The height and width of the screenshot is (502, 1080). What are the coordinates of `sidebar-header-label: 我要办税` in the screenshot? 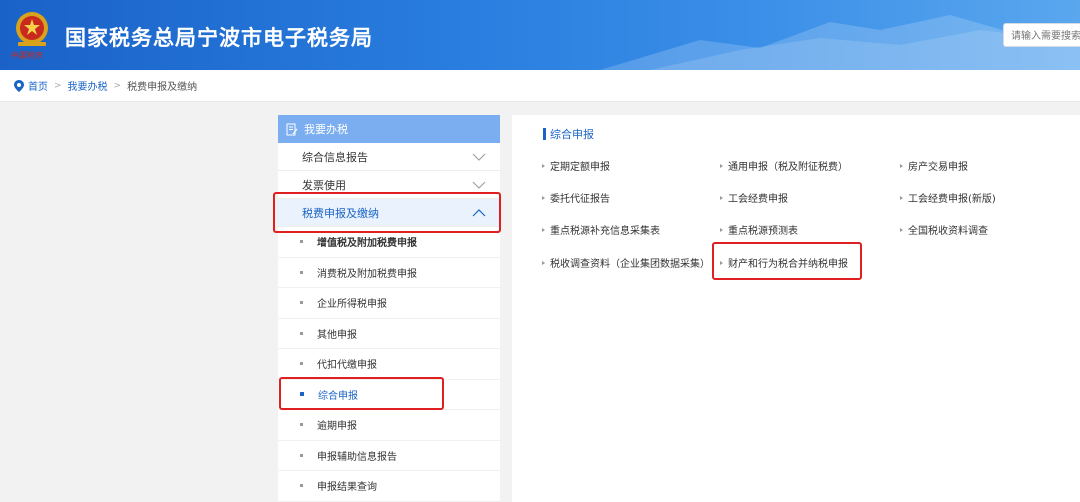 It's located at (326, 129).